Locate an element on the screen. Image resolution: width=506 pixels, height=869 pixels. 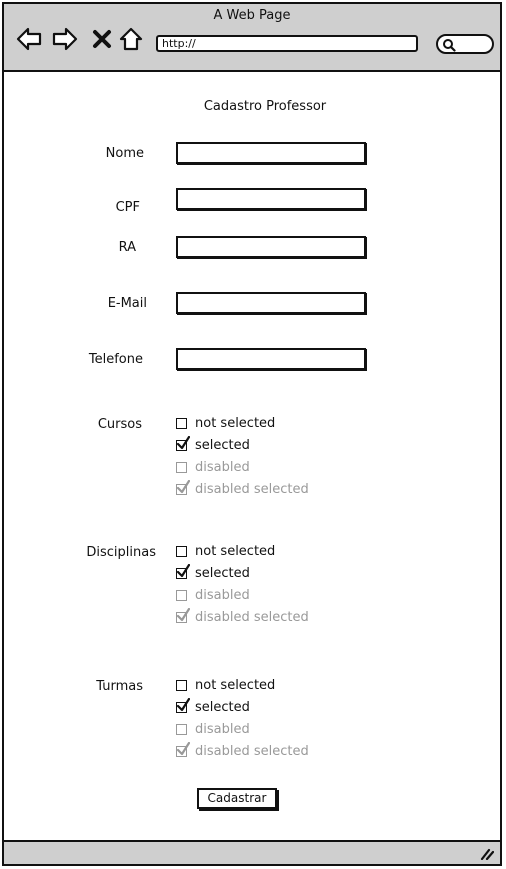
field-label-cpf: CPF is located at coordinates (127, 207).